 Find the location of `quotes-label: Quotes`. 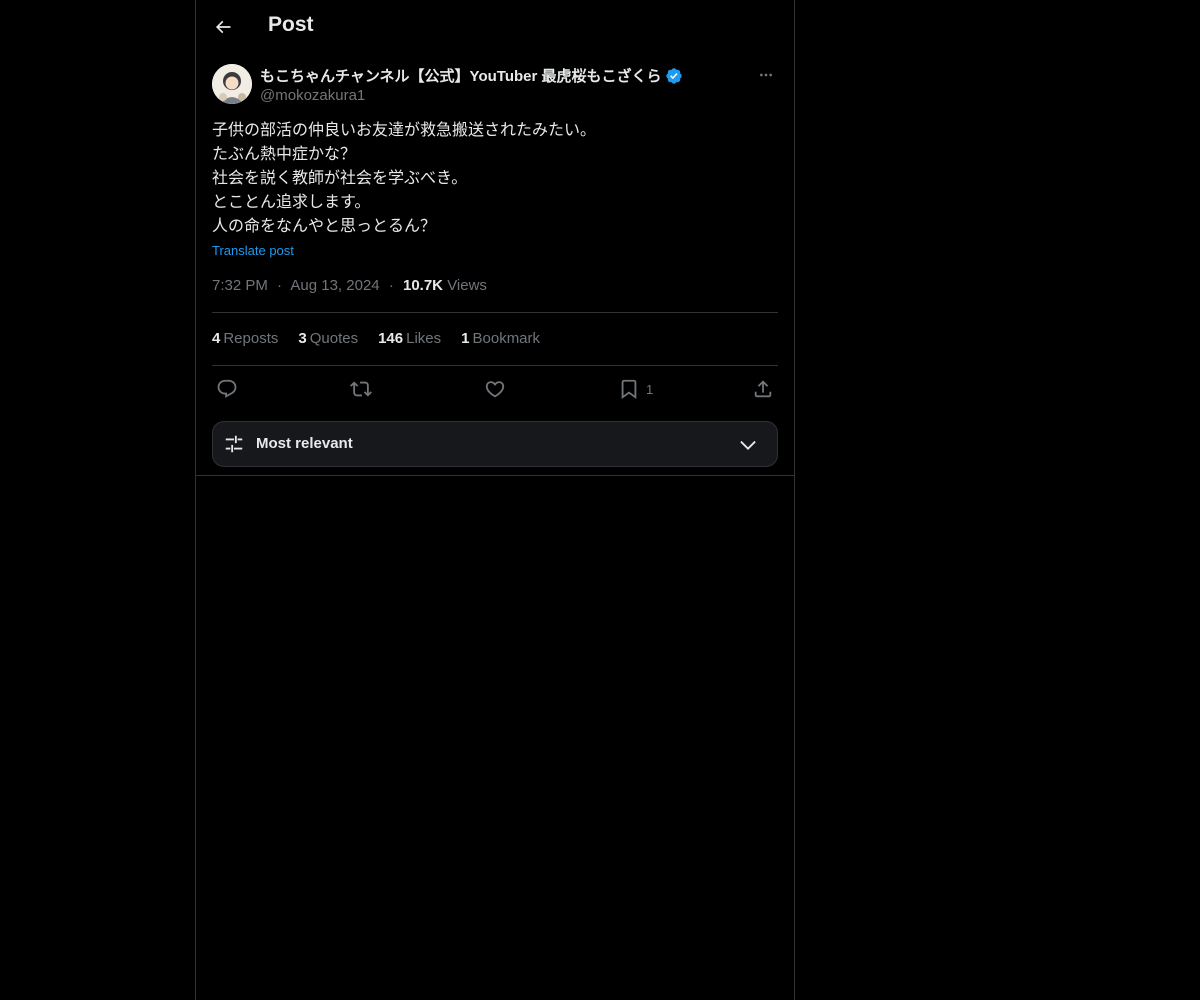

quotes-label: Quotes is located at coordinates (334, 338).